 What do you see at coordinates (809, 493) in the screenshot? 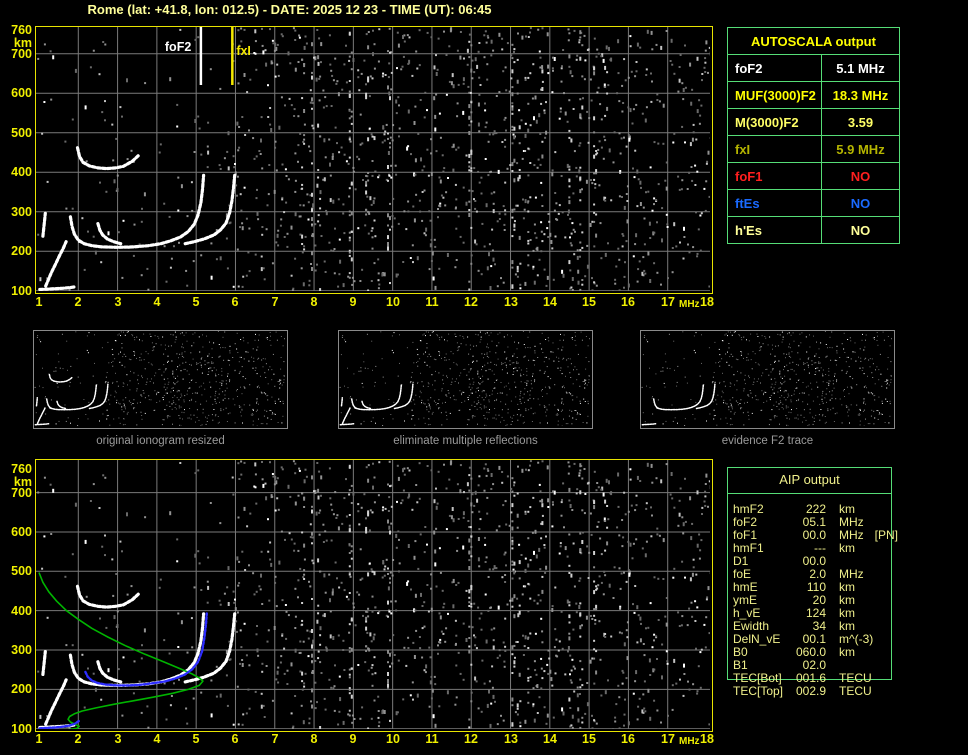
I see `aip-header-divider` at bounding box center [809, 493].